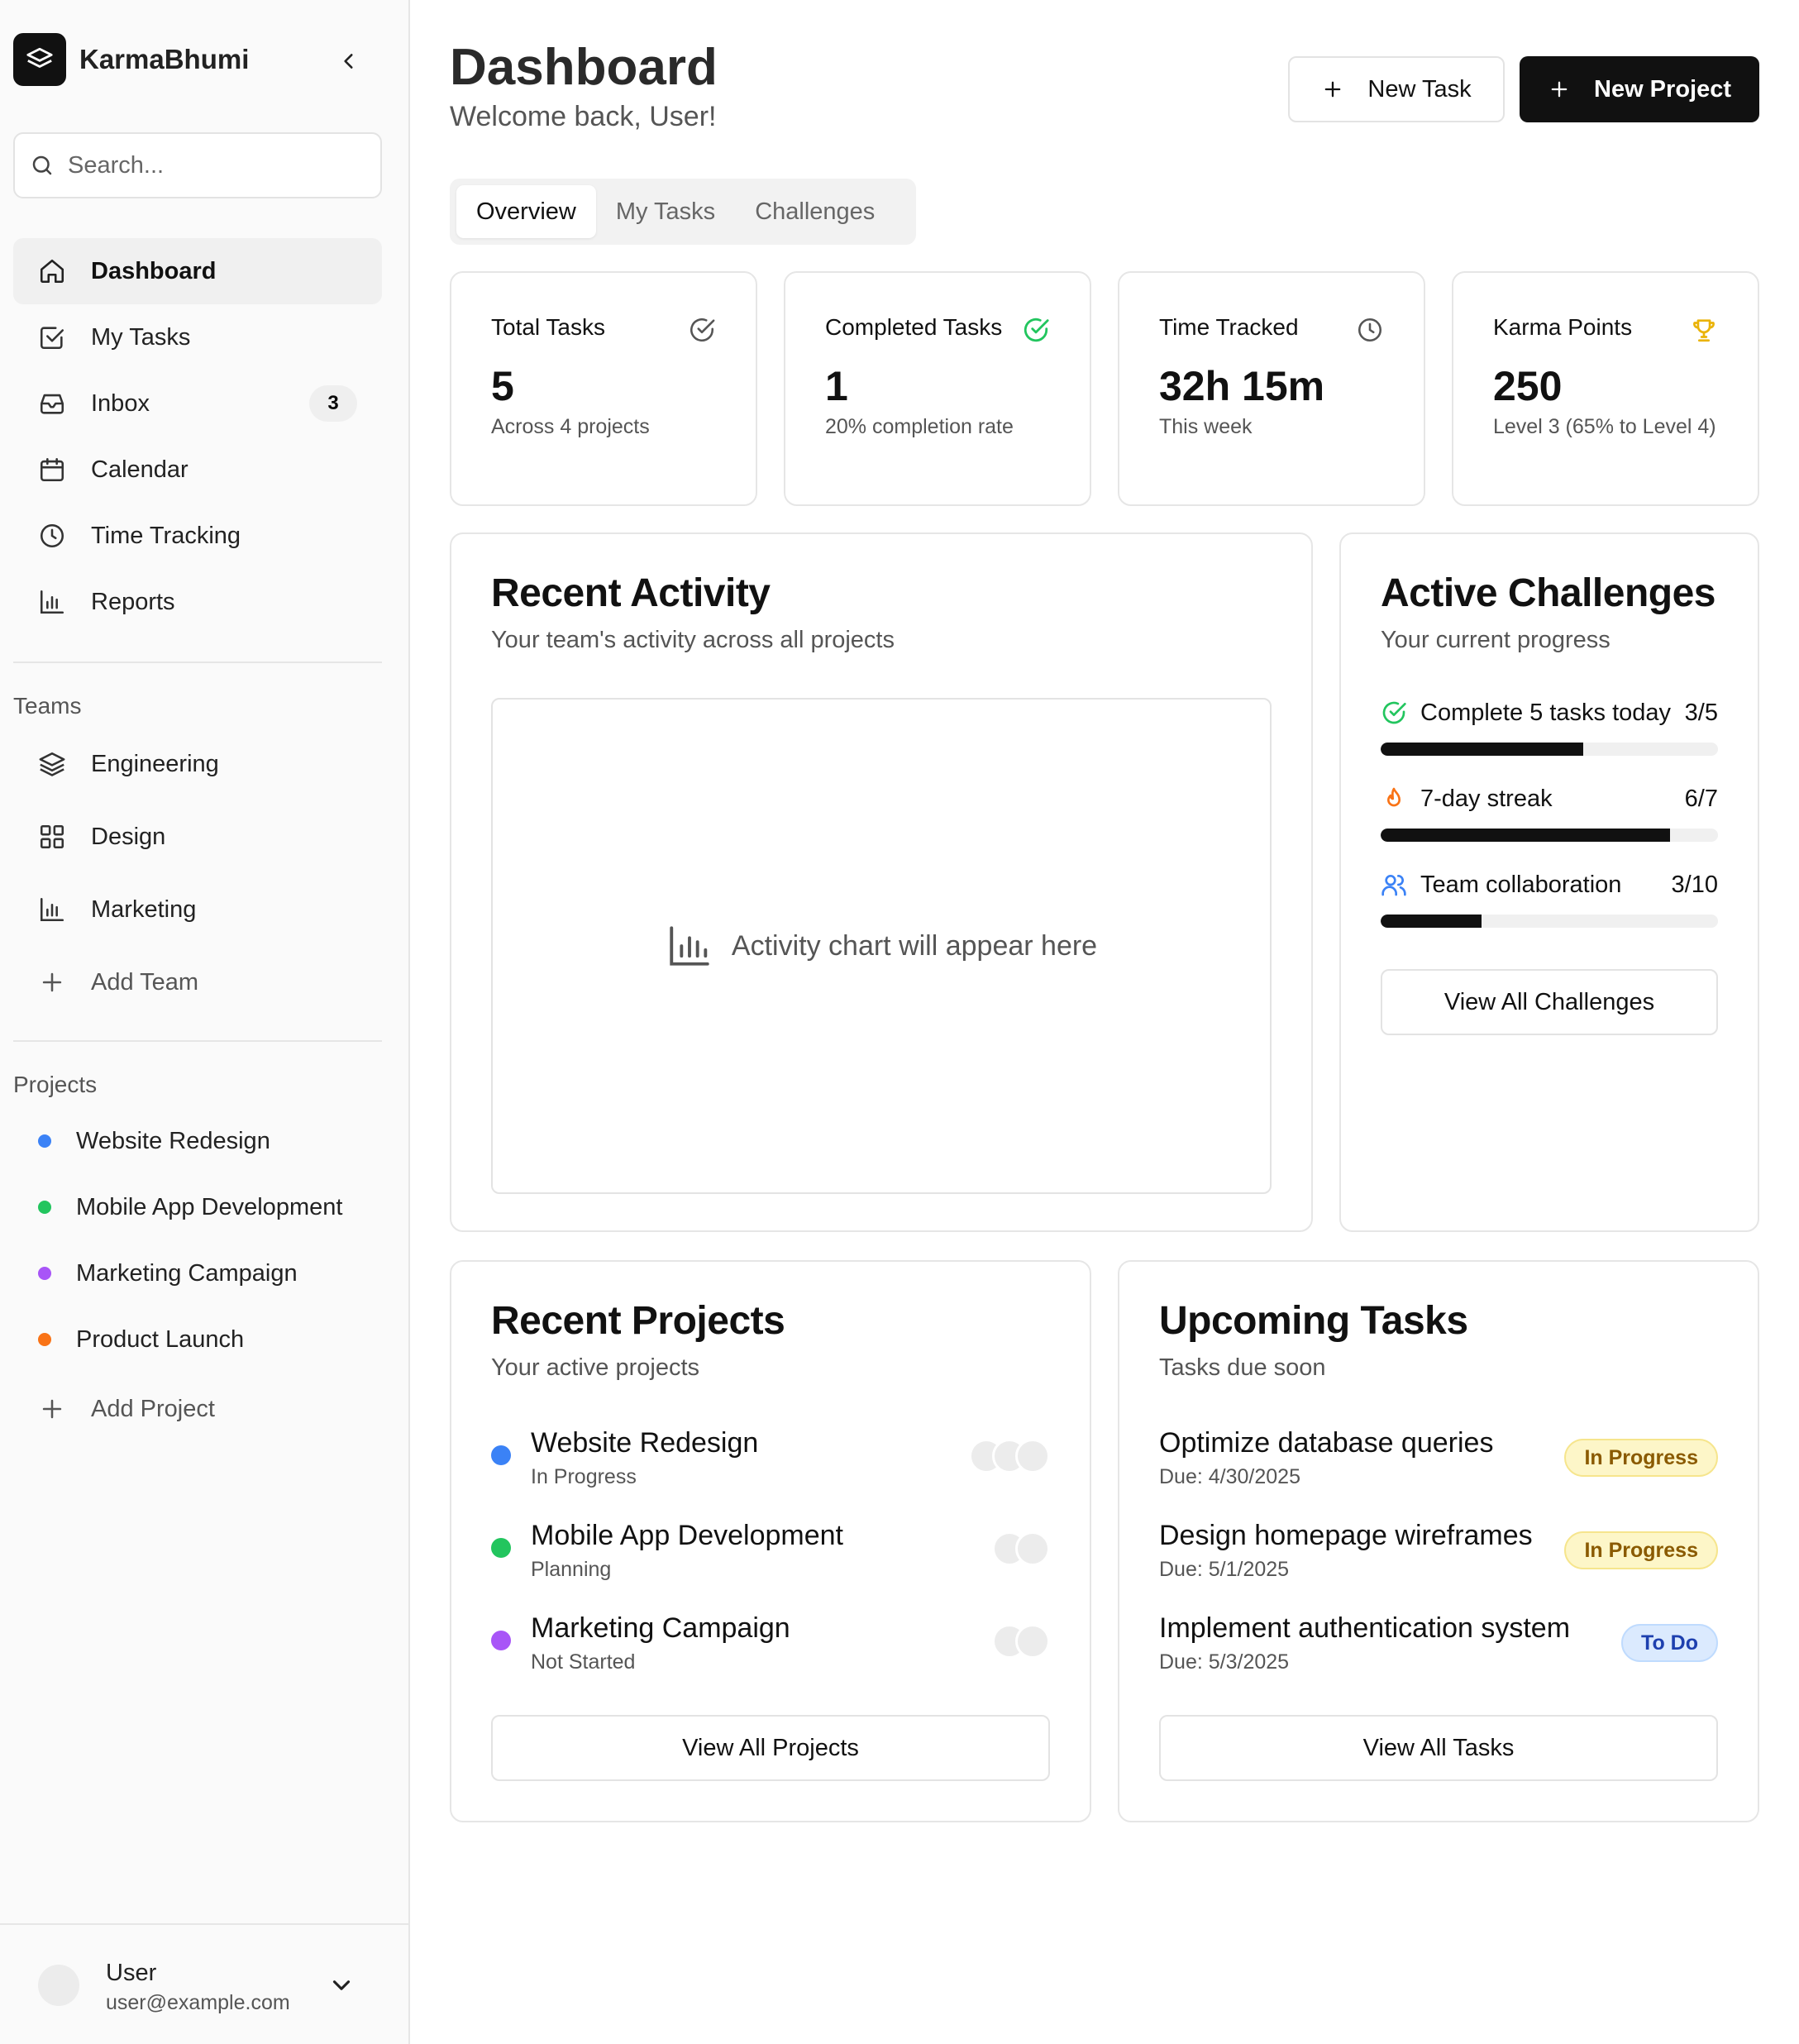  Describe the element at coordinates (1549, 1002) in the screenshot. I see `view-all-challenges-button: View All Challenges` at that location.